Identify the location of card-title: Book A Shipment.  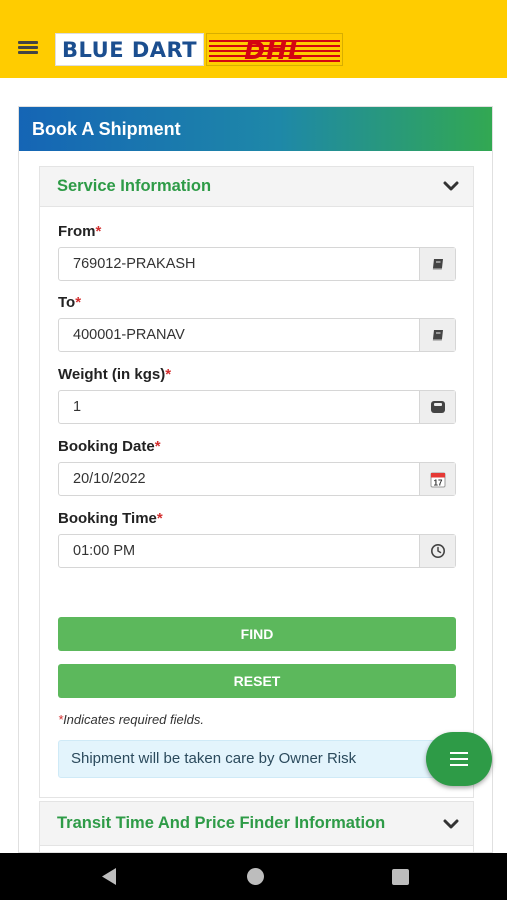
(255, 129).